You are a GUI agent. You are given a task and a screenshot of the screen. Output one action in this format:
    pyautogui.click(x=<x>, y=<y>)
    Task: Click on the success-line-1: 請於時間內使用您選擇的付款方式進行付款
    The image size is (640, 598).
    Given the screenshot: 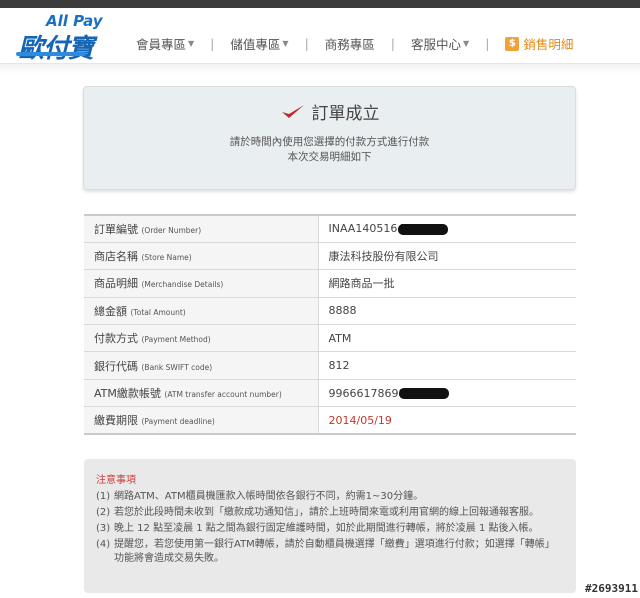 What is the action you would take?
    pyautogui.click(x=329, y=142)
    